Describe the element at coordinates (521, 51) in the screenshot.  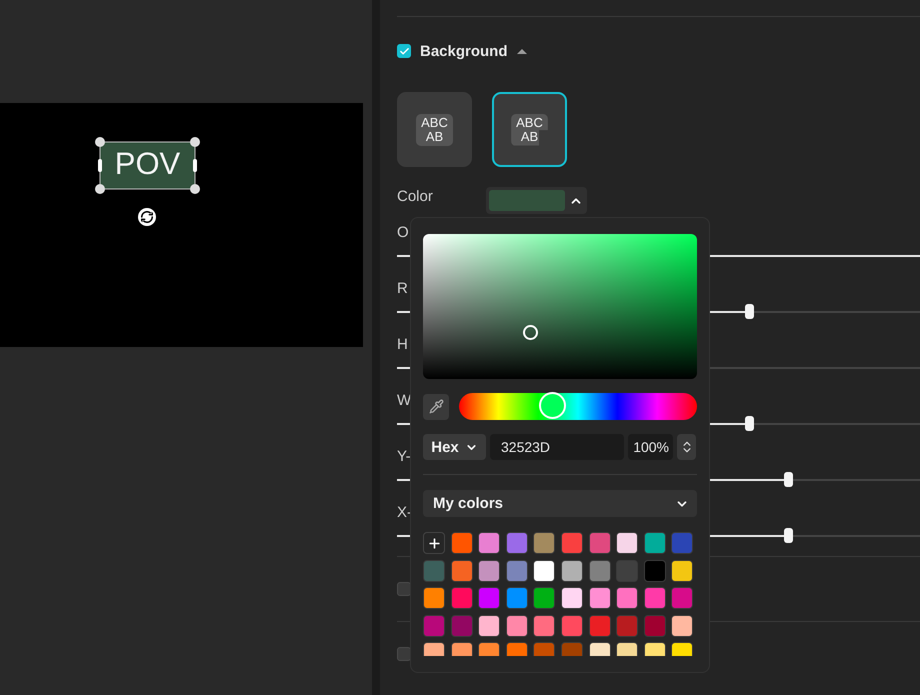
I see `caret-icon` at that location.